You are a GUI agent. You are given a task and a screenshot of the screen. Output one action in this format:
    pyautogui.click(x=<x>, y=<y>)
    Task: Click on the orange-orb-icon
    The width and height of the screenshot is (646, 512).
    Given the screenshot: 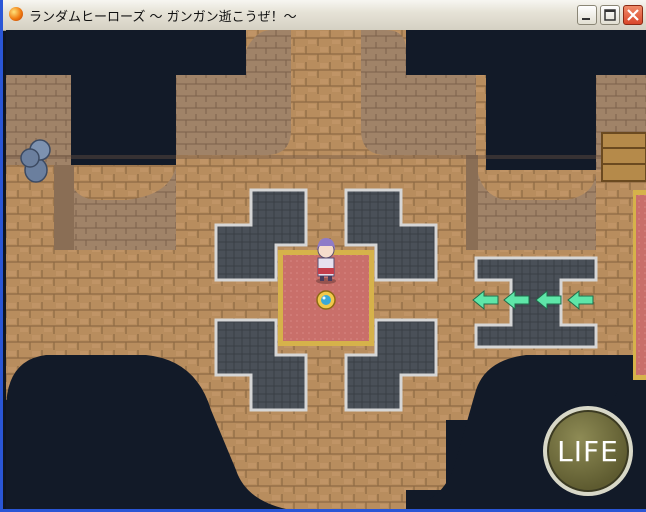 What is the action you would take?
    pyautogui.click(x=16, y=14)
    